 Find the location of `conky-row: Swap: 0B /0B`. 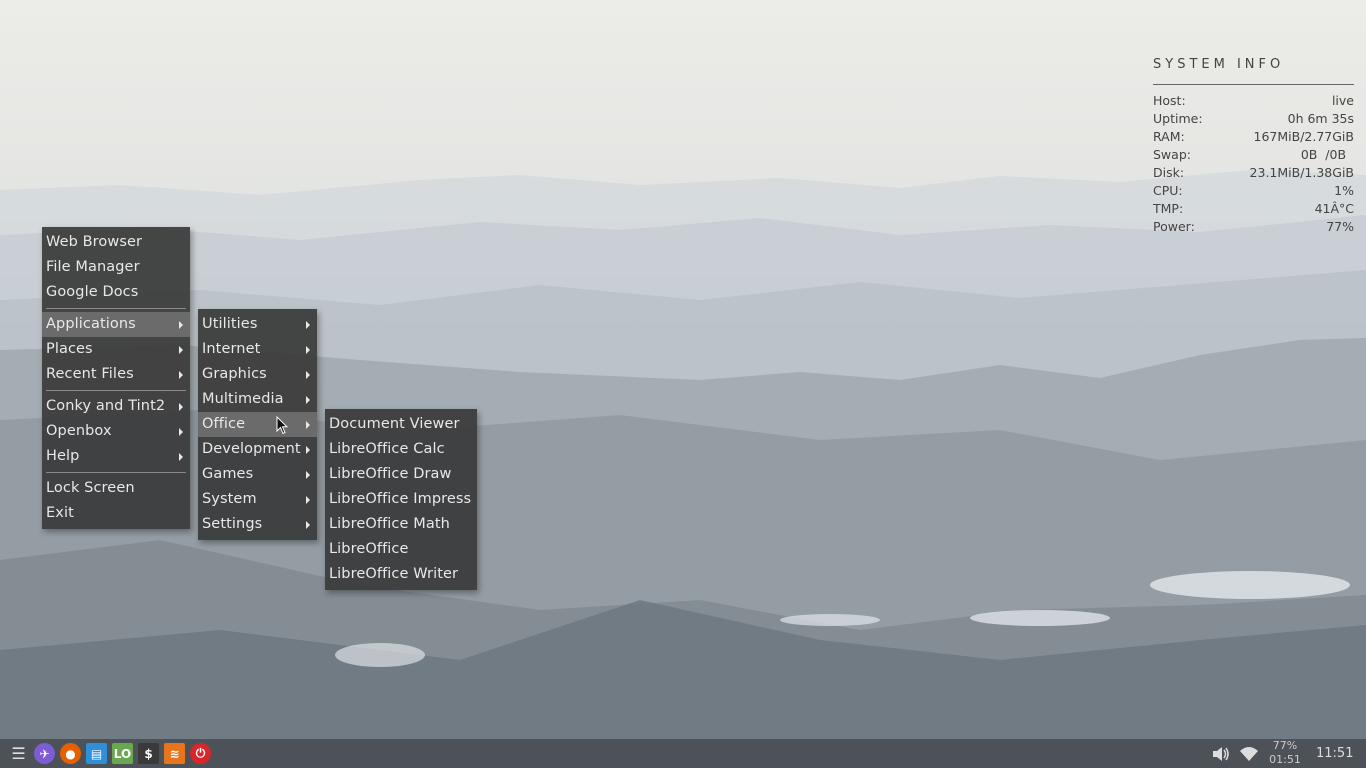

conky-row: Swap: 0B /0B is located at coordinates (1253, 155).